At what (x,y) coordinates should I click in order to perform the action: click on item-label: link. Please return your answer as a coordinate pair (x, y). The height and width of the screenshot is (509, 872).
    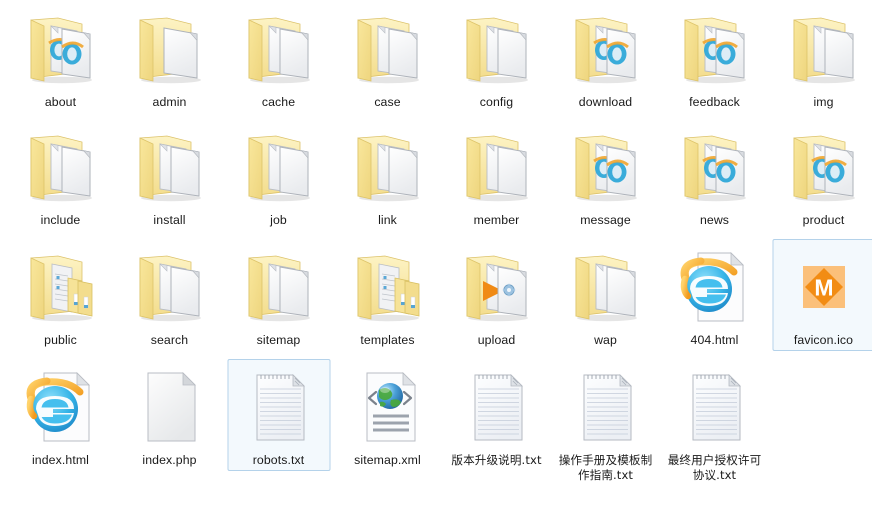
    Looking at the image, I should click on (387, 220).